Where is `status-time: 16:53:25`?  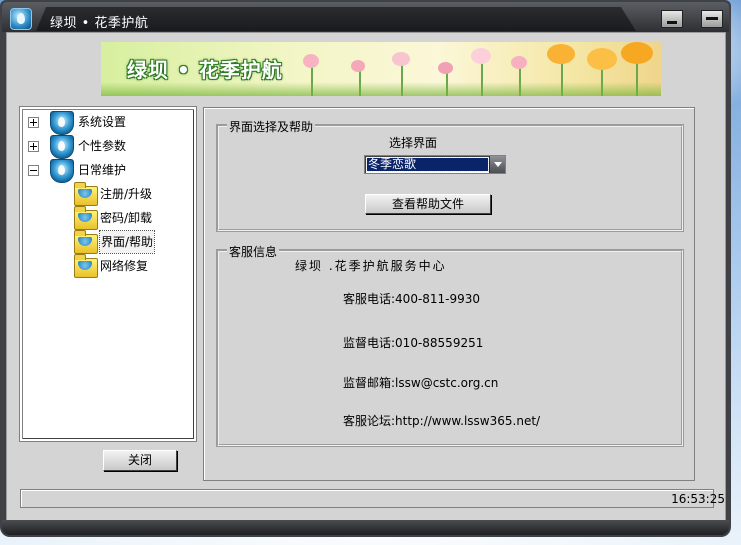
status-time: 16:53:25 is located at coordinates (698, 499).